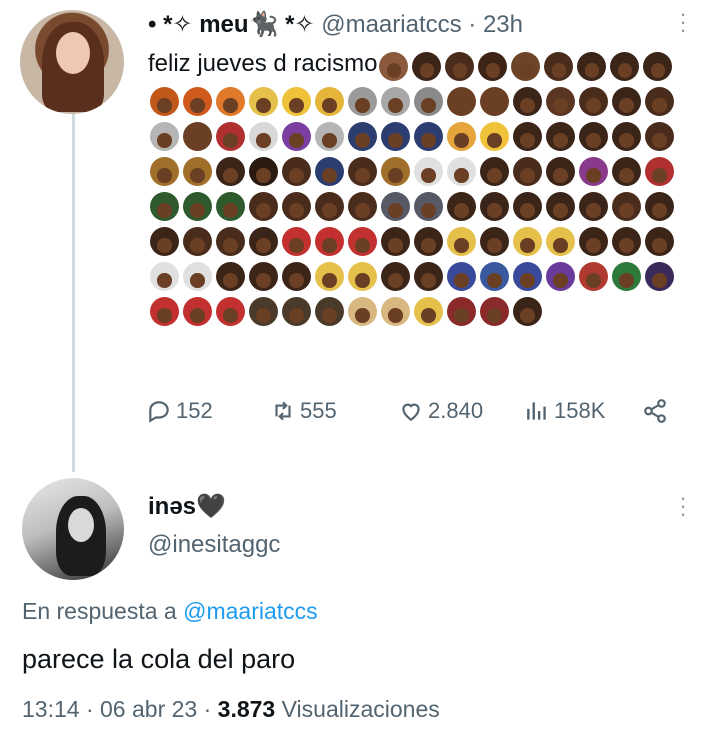 This screenshot has width=720, height=748. I want to click on reply-button: 152, so click(179, 411).